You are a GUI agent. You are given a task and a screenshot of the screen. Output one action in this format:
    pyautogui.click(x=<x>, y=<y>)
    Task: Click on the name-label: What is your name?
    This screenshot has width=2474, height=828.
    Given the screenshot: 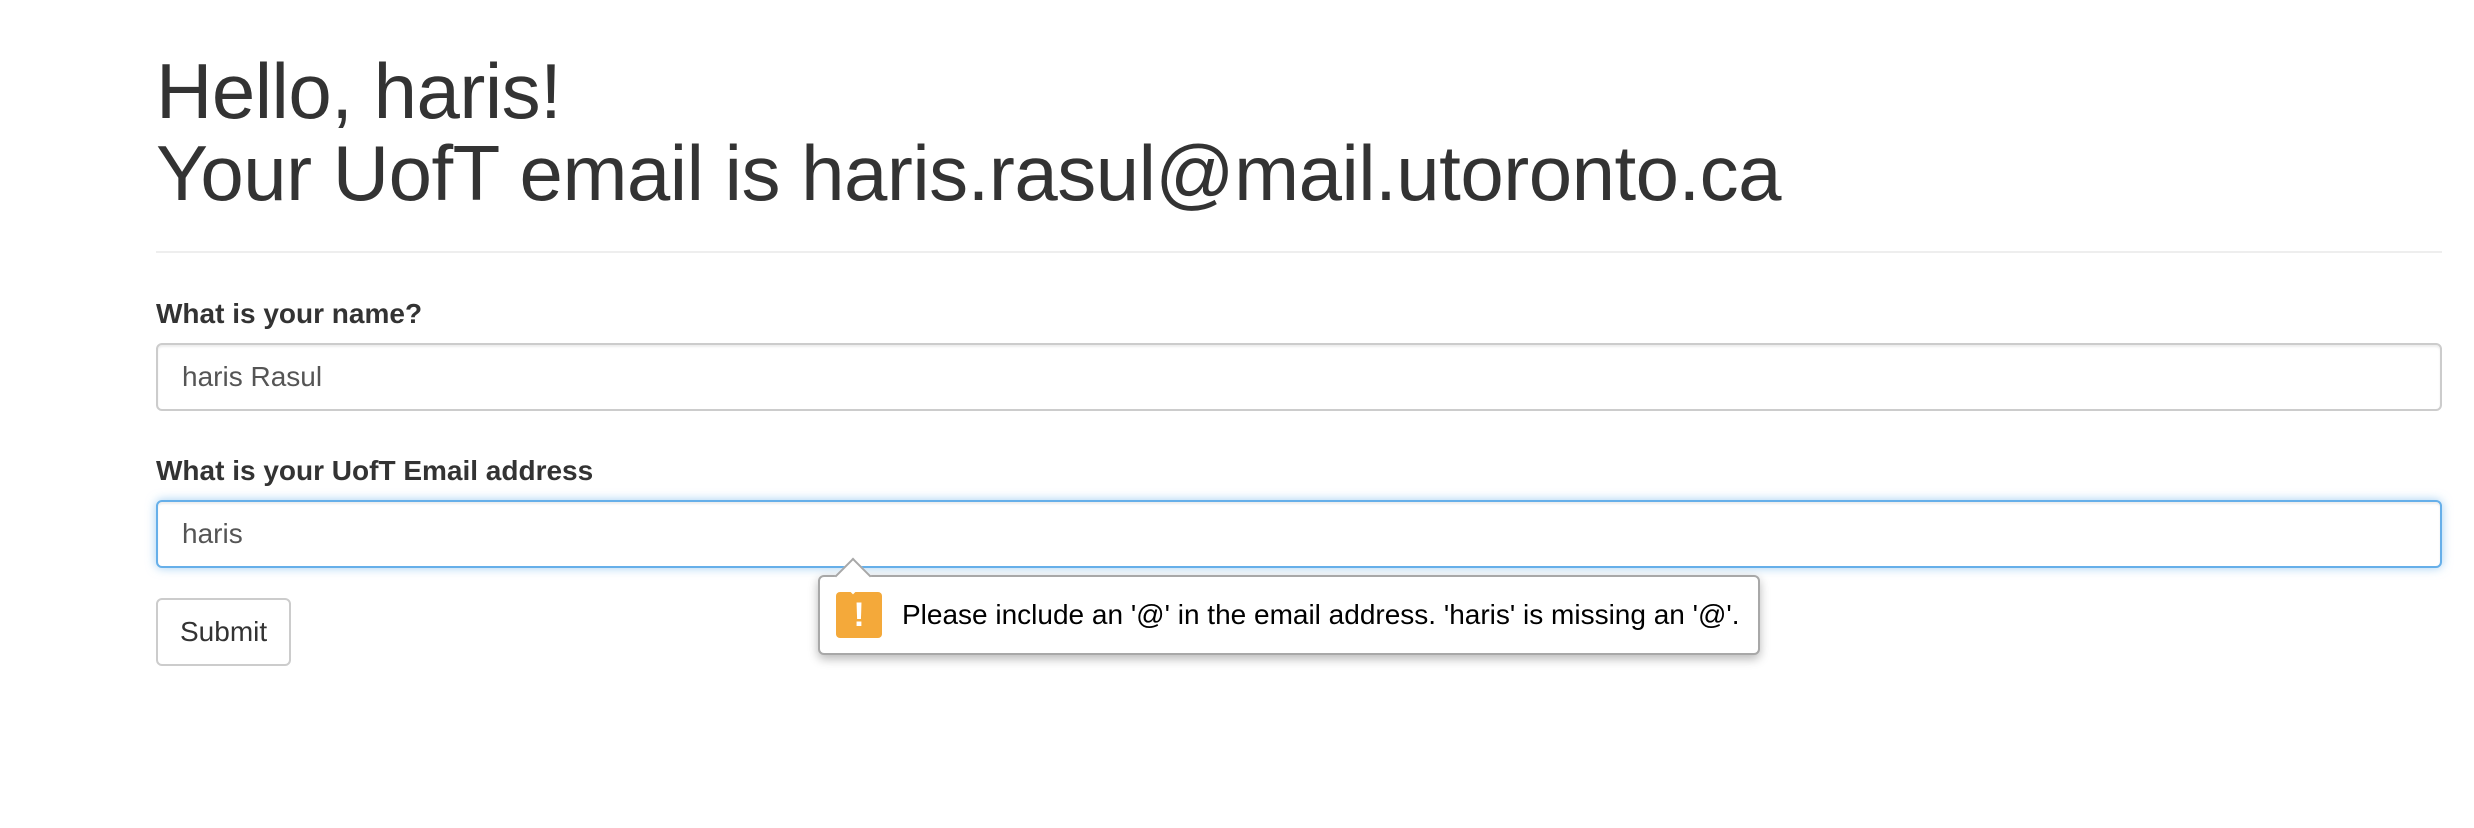 What is the action you would take?
    pyautogui.click(x=289, y=313)
    